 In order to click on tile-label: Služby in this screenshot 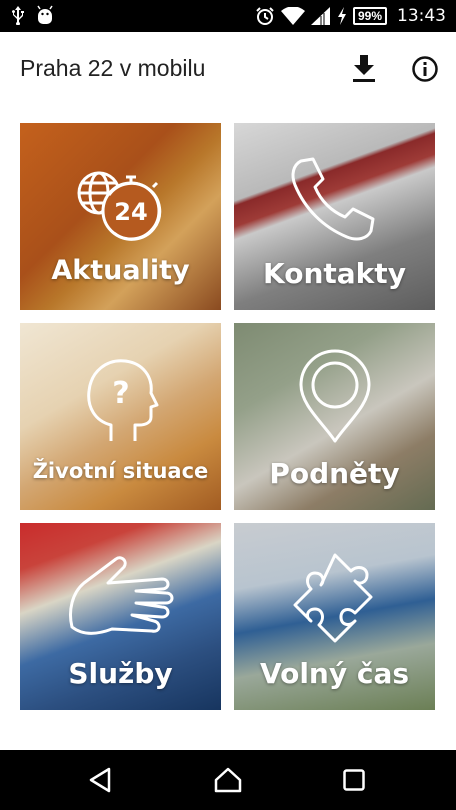, I will do `click(120, 673)`.